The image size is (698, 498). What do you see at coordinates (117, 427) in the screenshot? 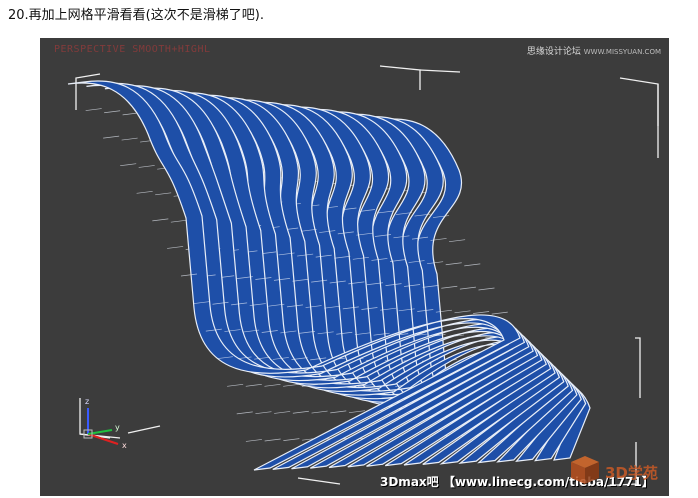
I see `axis-y-label: y` at bounding box center [117, 427].